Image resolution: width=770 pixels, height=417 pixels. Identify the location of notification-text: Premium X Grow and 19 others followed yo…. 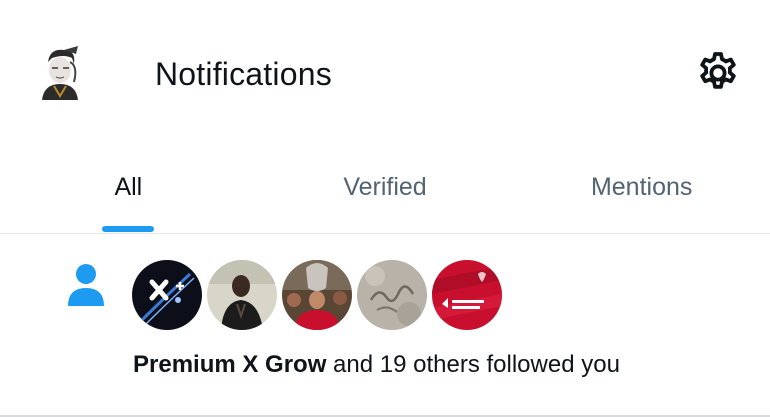
(376, 365).